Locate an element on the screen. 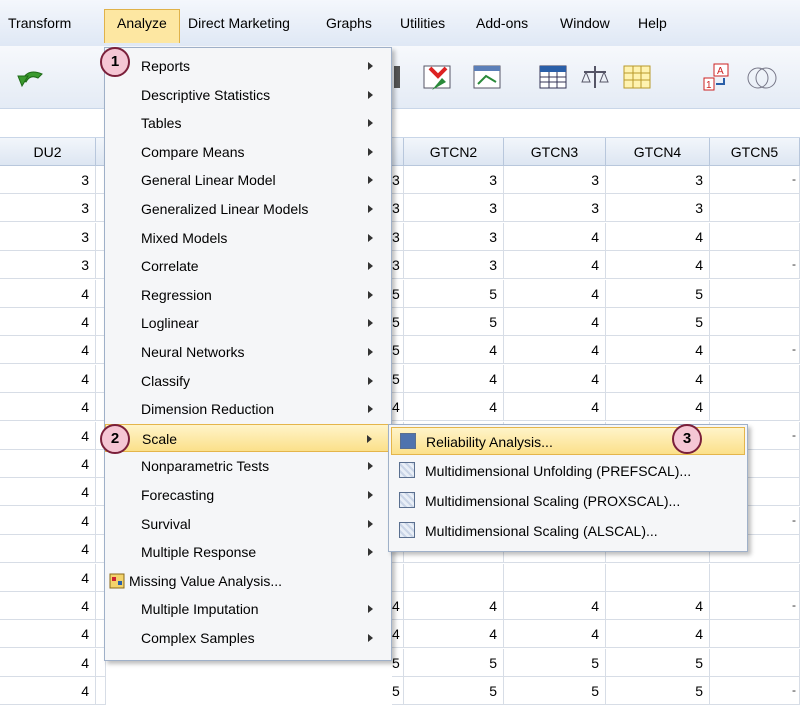 The image size is (800, 705). menu-item-dimension-reduction: Dimension Reduction is located at coordinates (248, 409).